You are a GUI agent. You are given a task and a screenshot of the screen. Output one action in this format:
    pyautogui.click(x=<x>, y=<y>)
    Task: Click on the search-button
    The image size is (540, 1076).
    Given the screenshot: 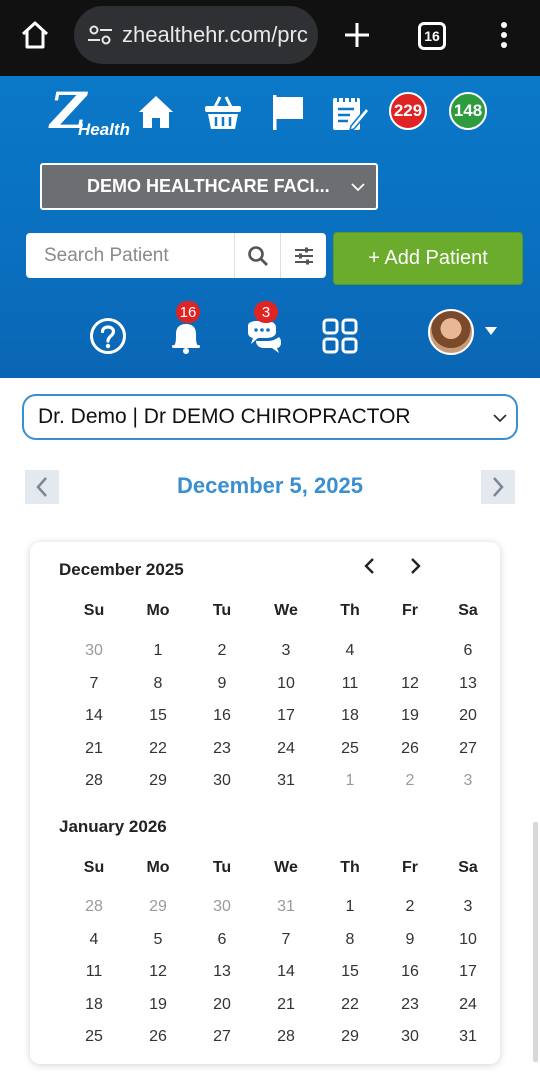 What is the action you would take?
    pyautogui.click(x=257, y=255)
    